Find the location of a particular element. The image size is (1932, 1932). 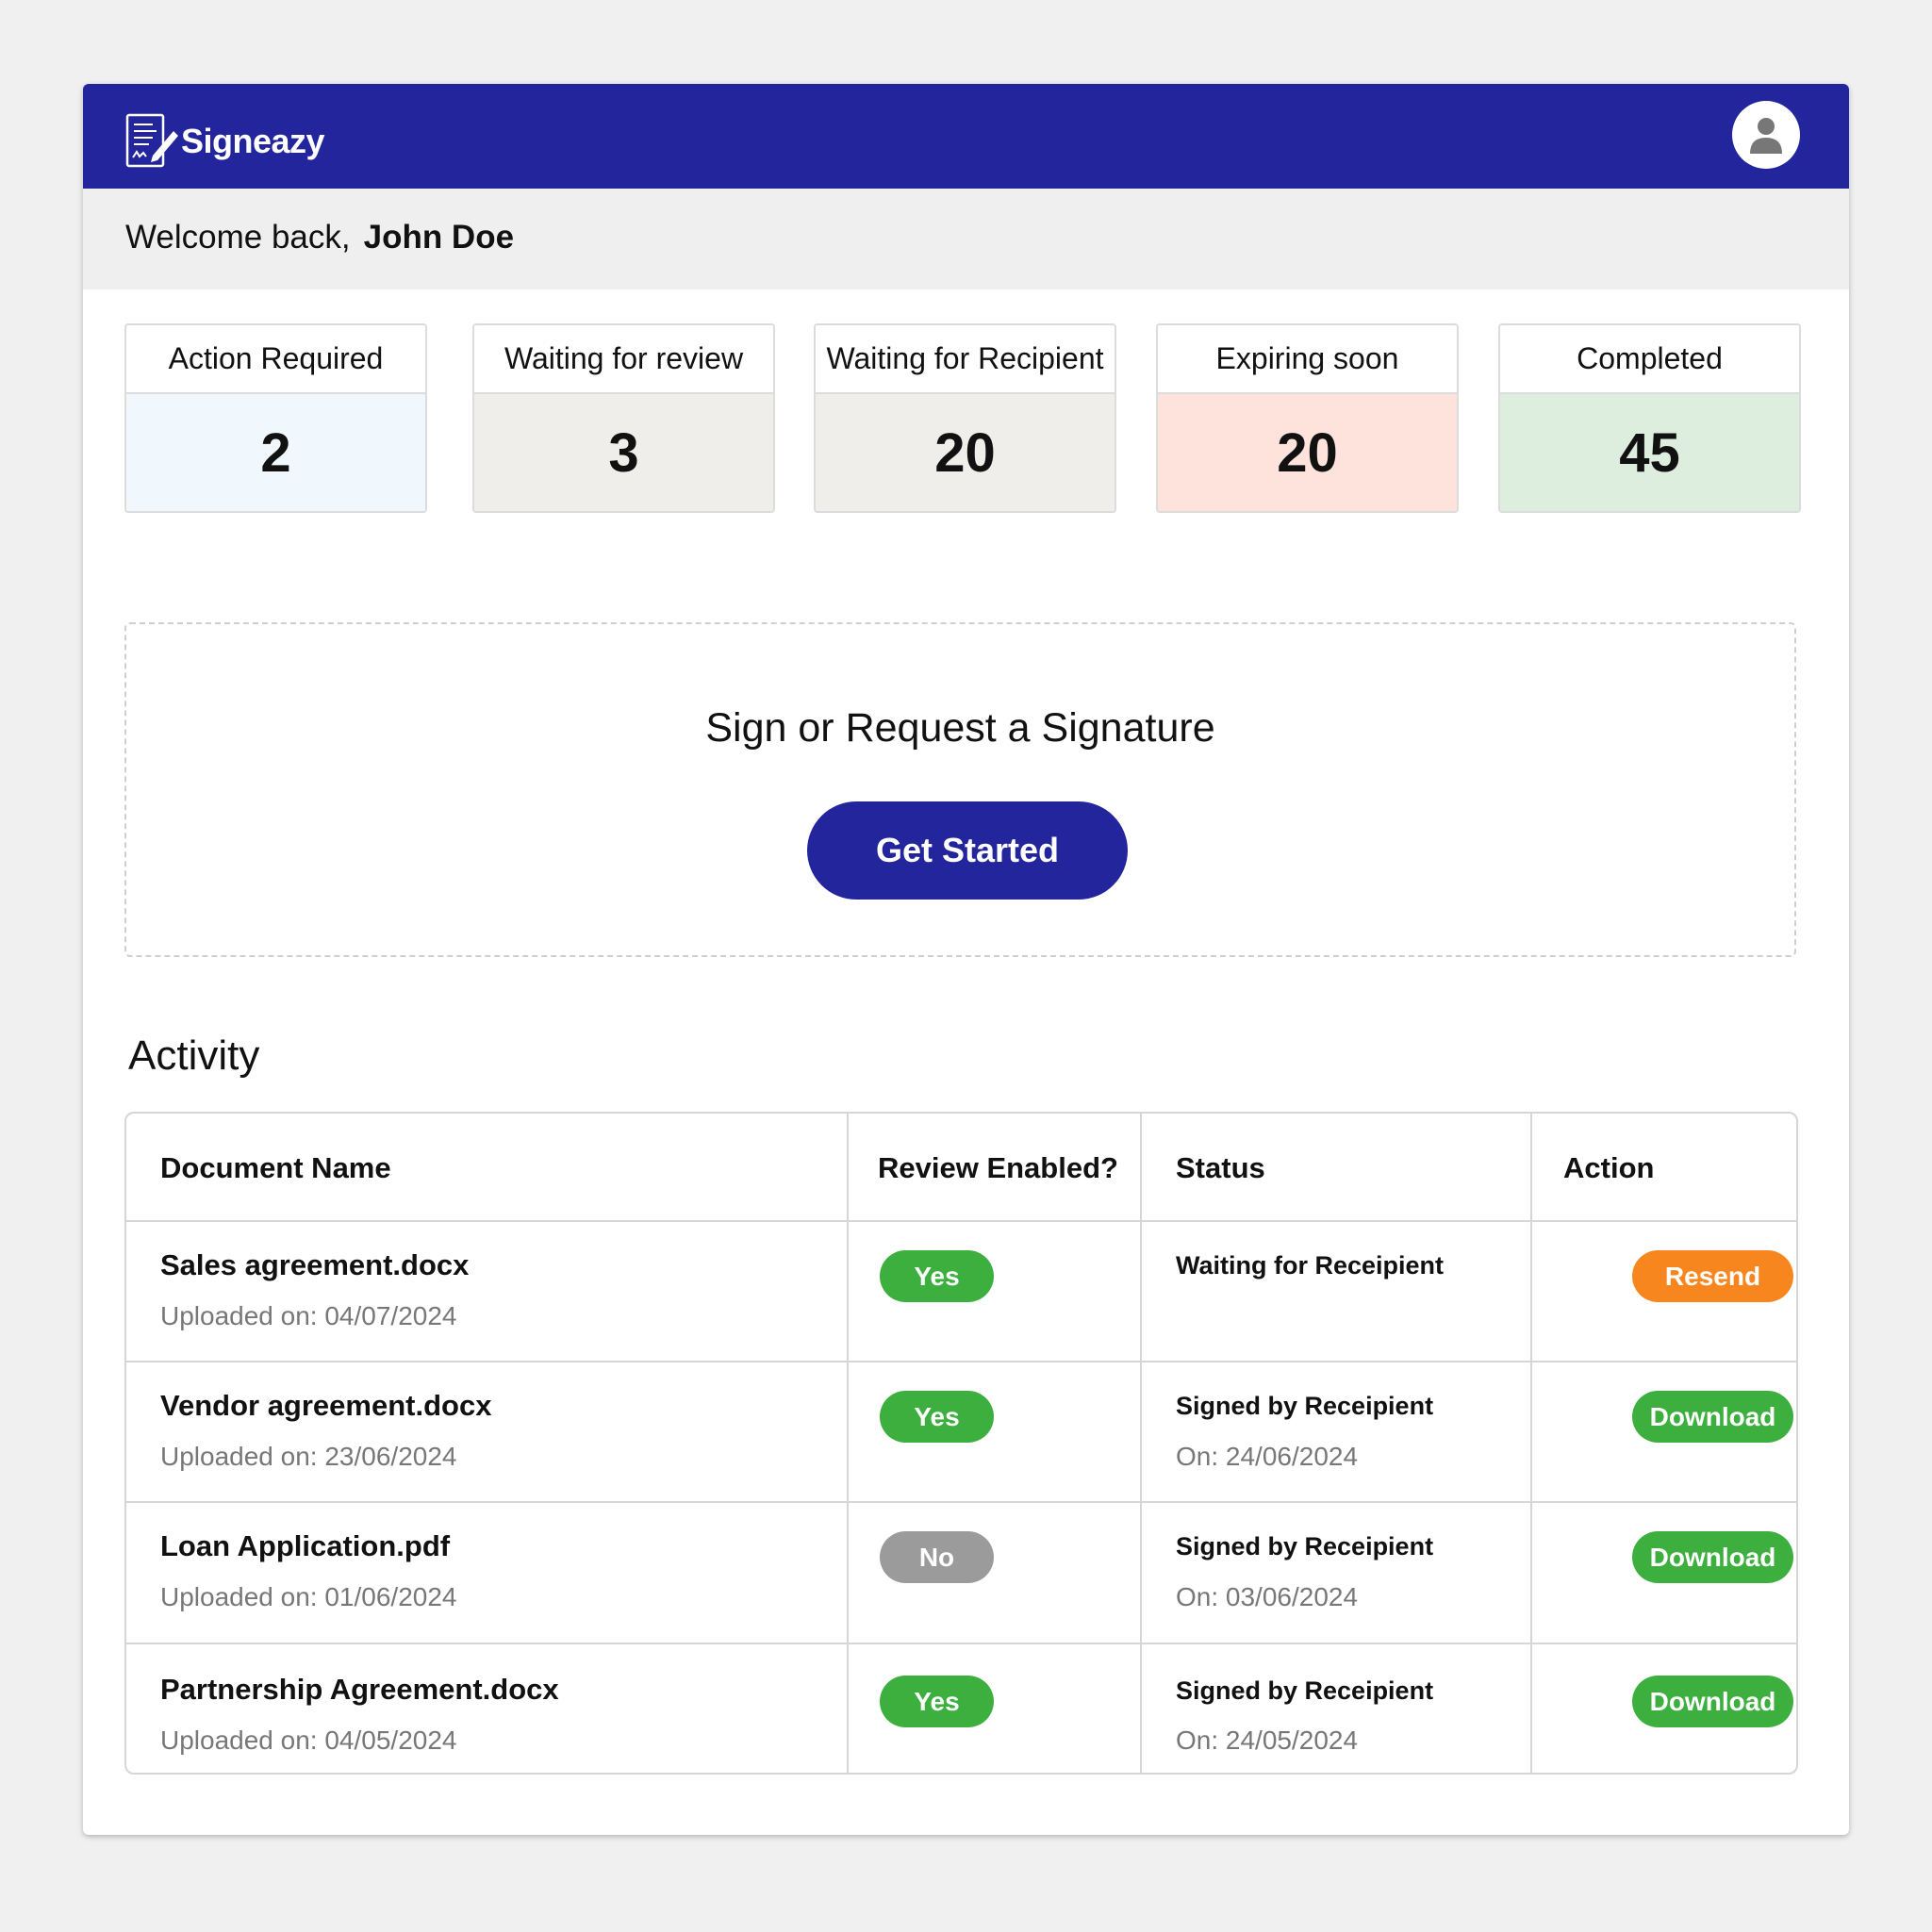

top-bar: Signeazy is located at coordinates (966, 136).